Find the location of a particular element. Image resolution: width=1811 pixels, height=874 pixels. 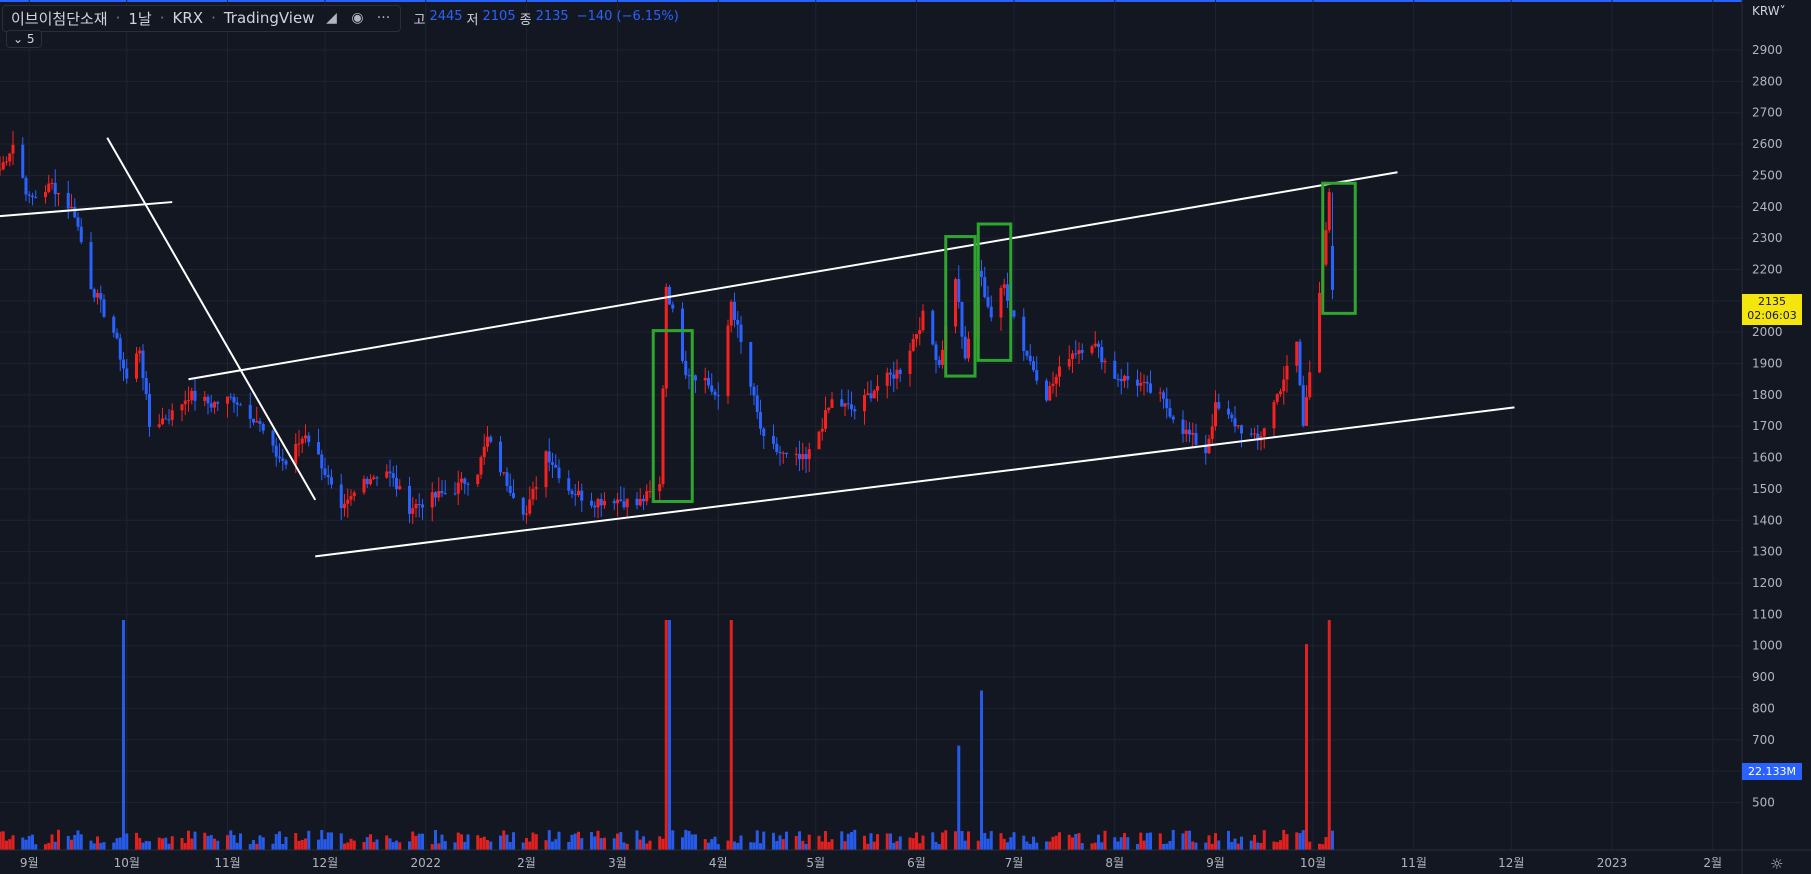

collapse-indicators-button: ⌄ 5 is located at coordinates (24, 39).